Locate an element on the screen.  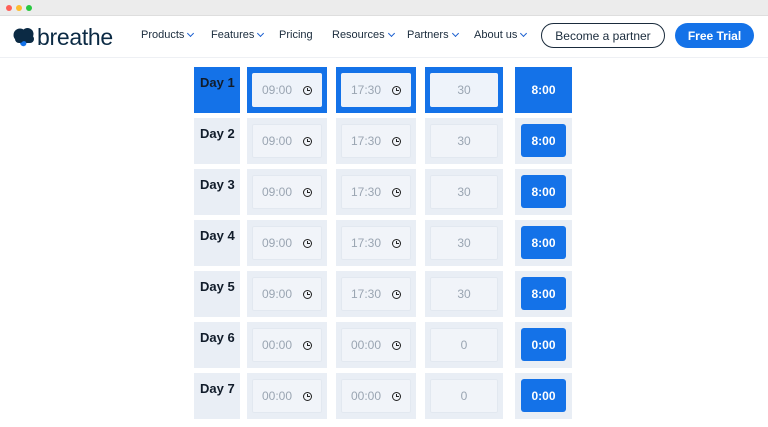
nav-features-label: Features is located at coordinates (233, 35).